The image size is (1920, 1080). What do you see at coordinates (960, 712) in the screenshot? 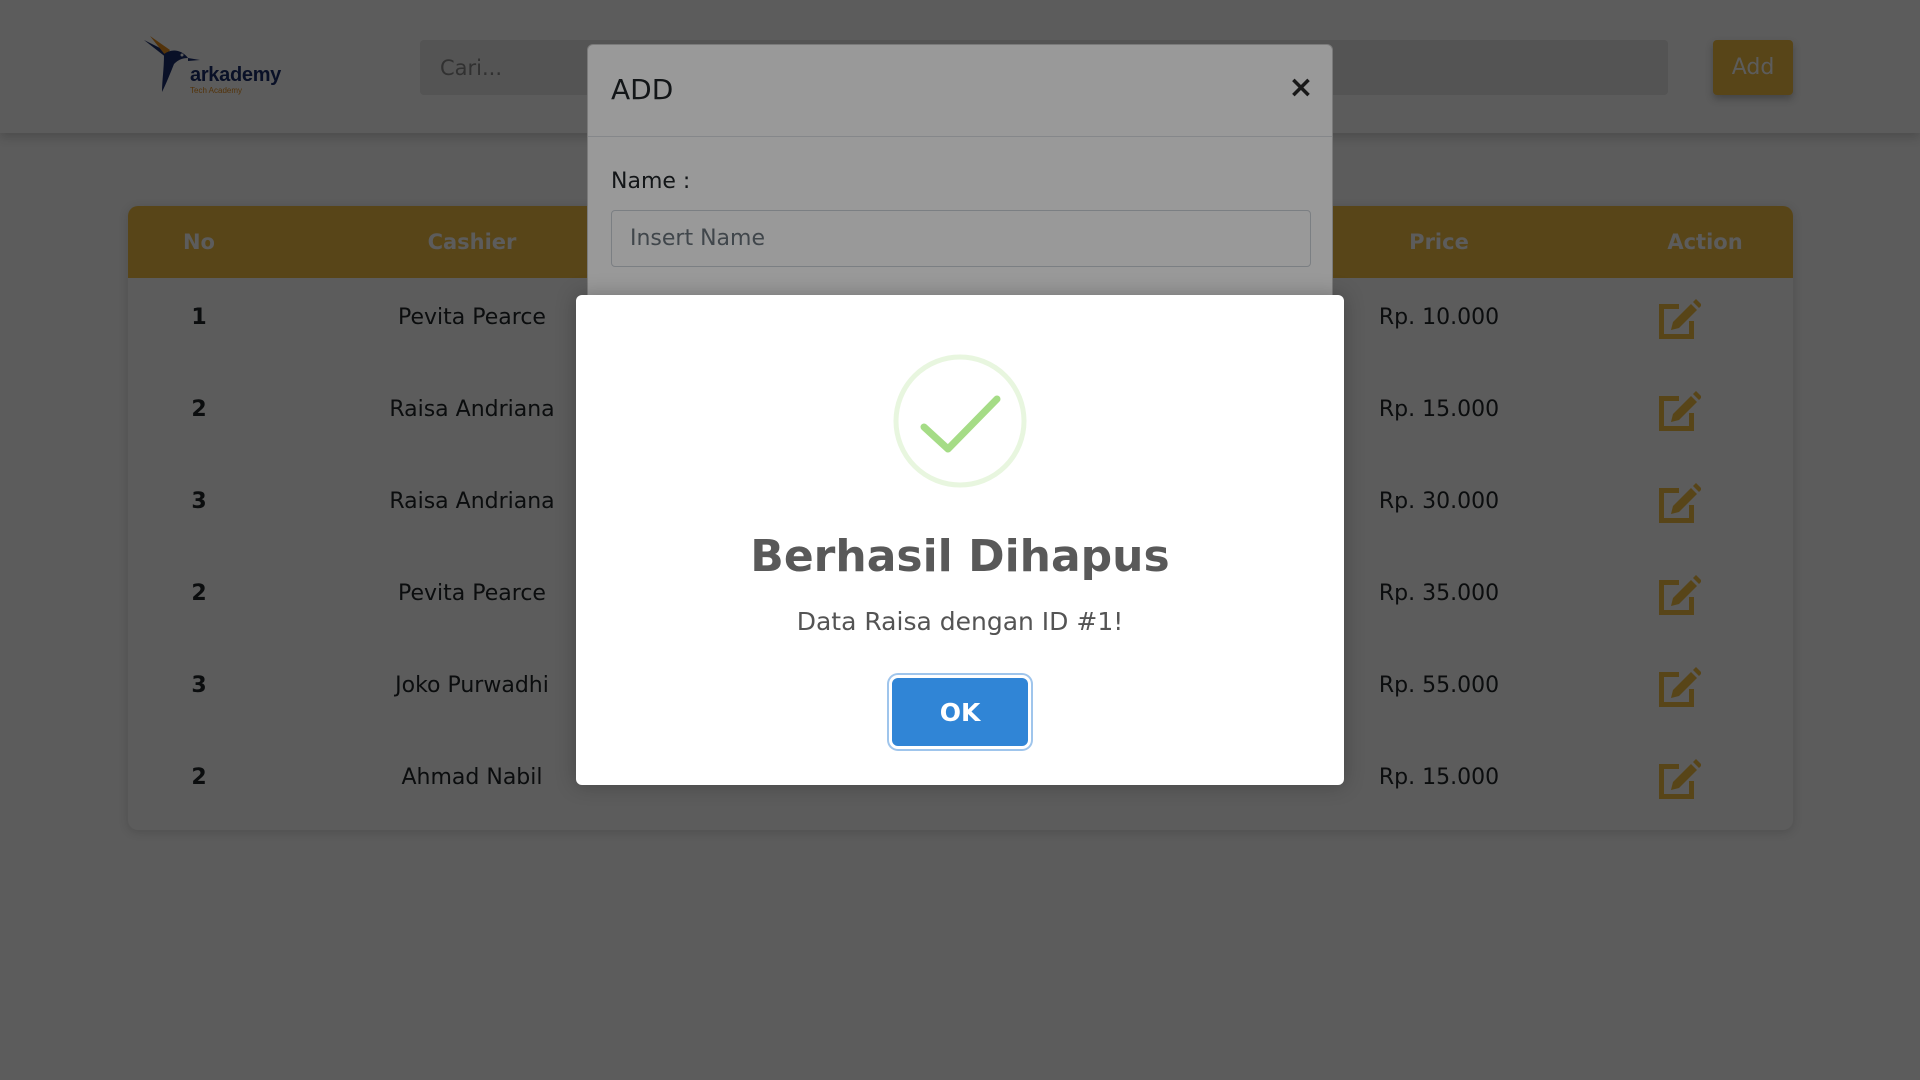
I see `ok-button: OK` at bounding box center [960, 712].